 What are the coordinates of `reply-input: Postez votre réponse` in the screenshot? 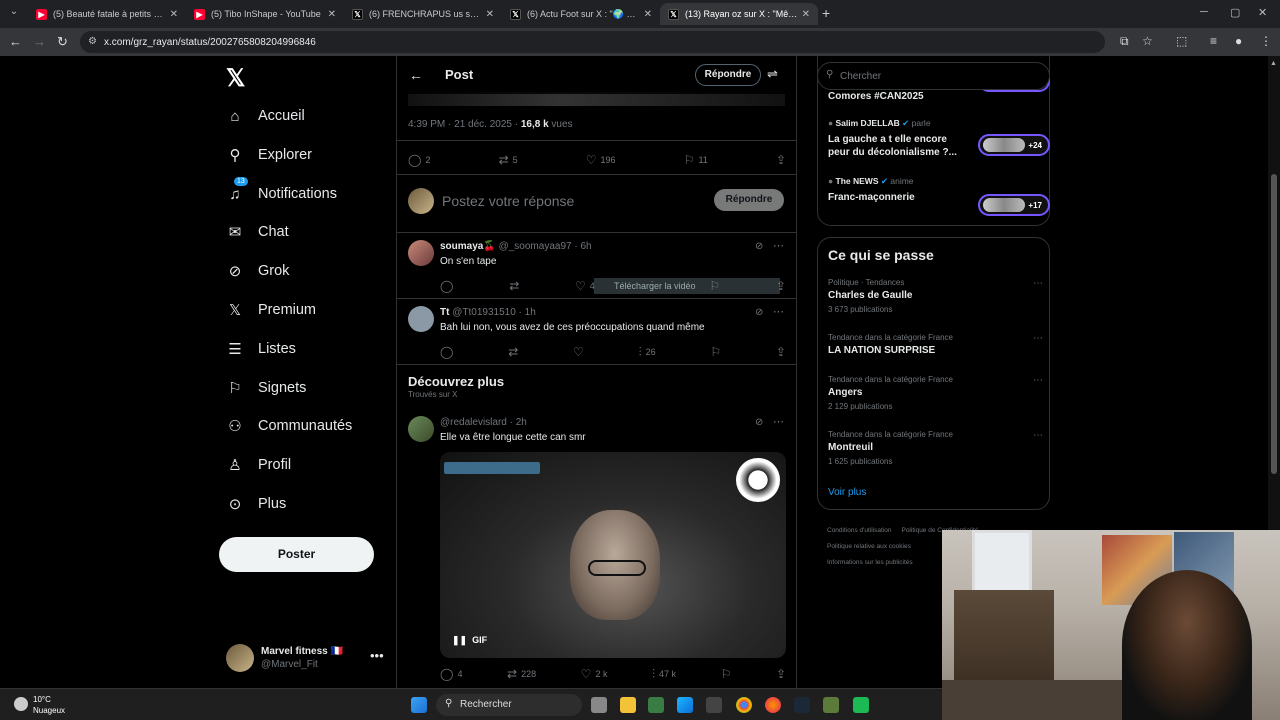 It's located at (508, 201).